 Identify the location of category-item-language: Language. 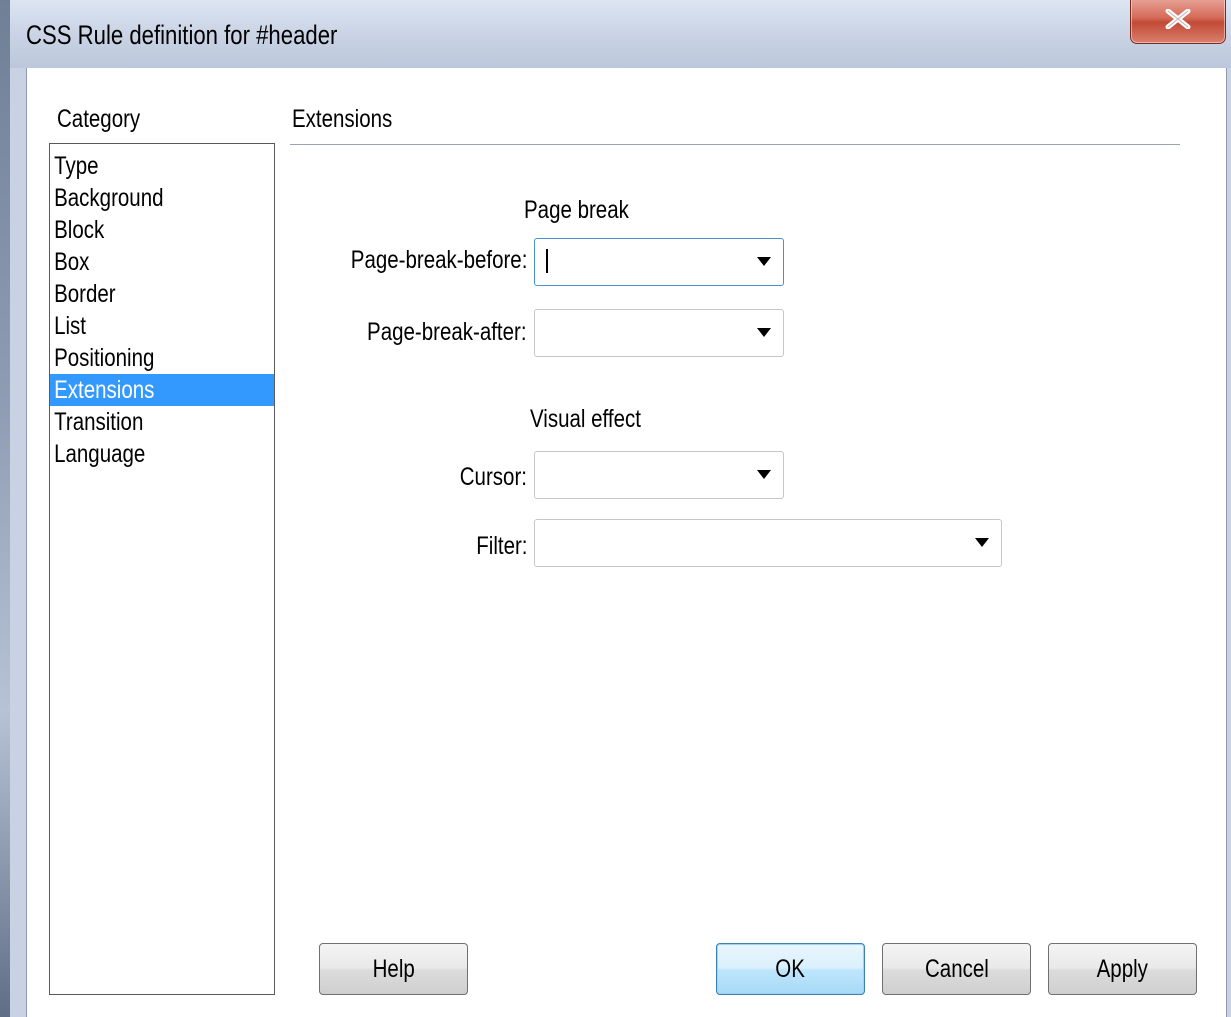
(162, 454).